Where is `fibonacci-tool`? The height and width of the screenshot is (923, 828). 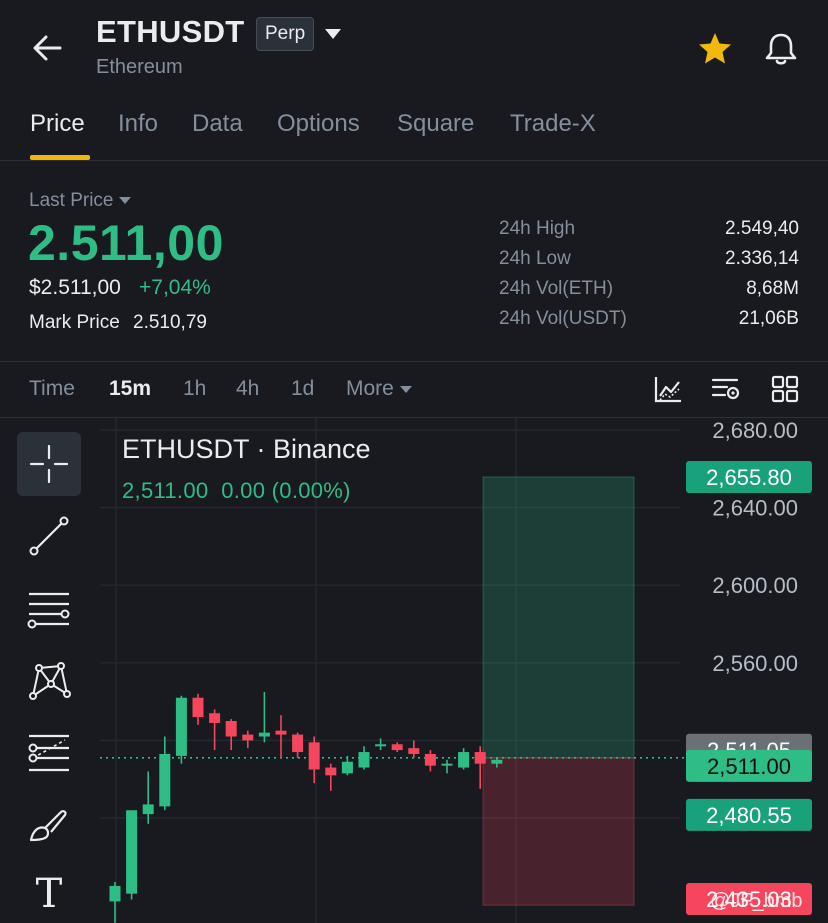
fibonacci-tool is located at coordinates (49, 752).